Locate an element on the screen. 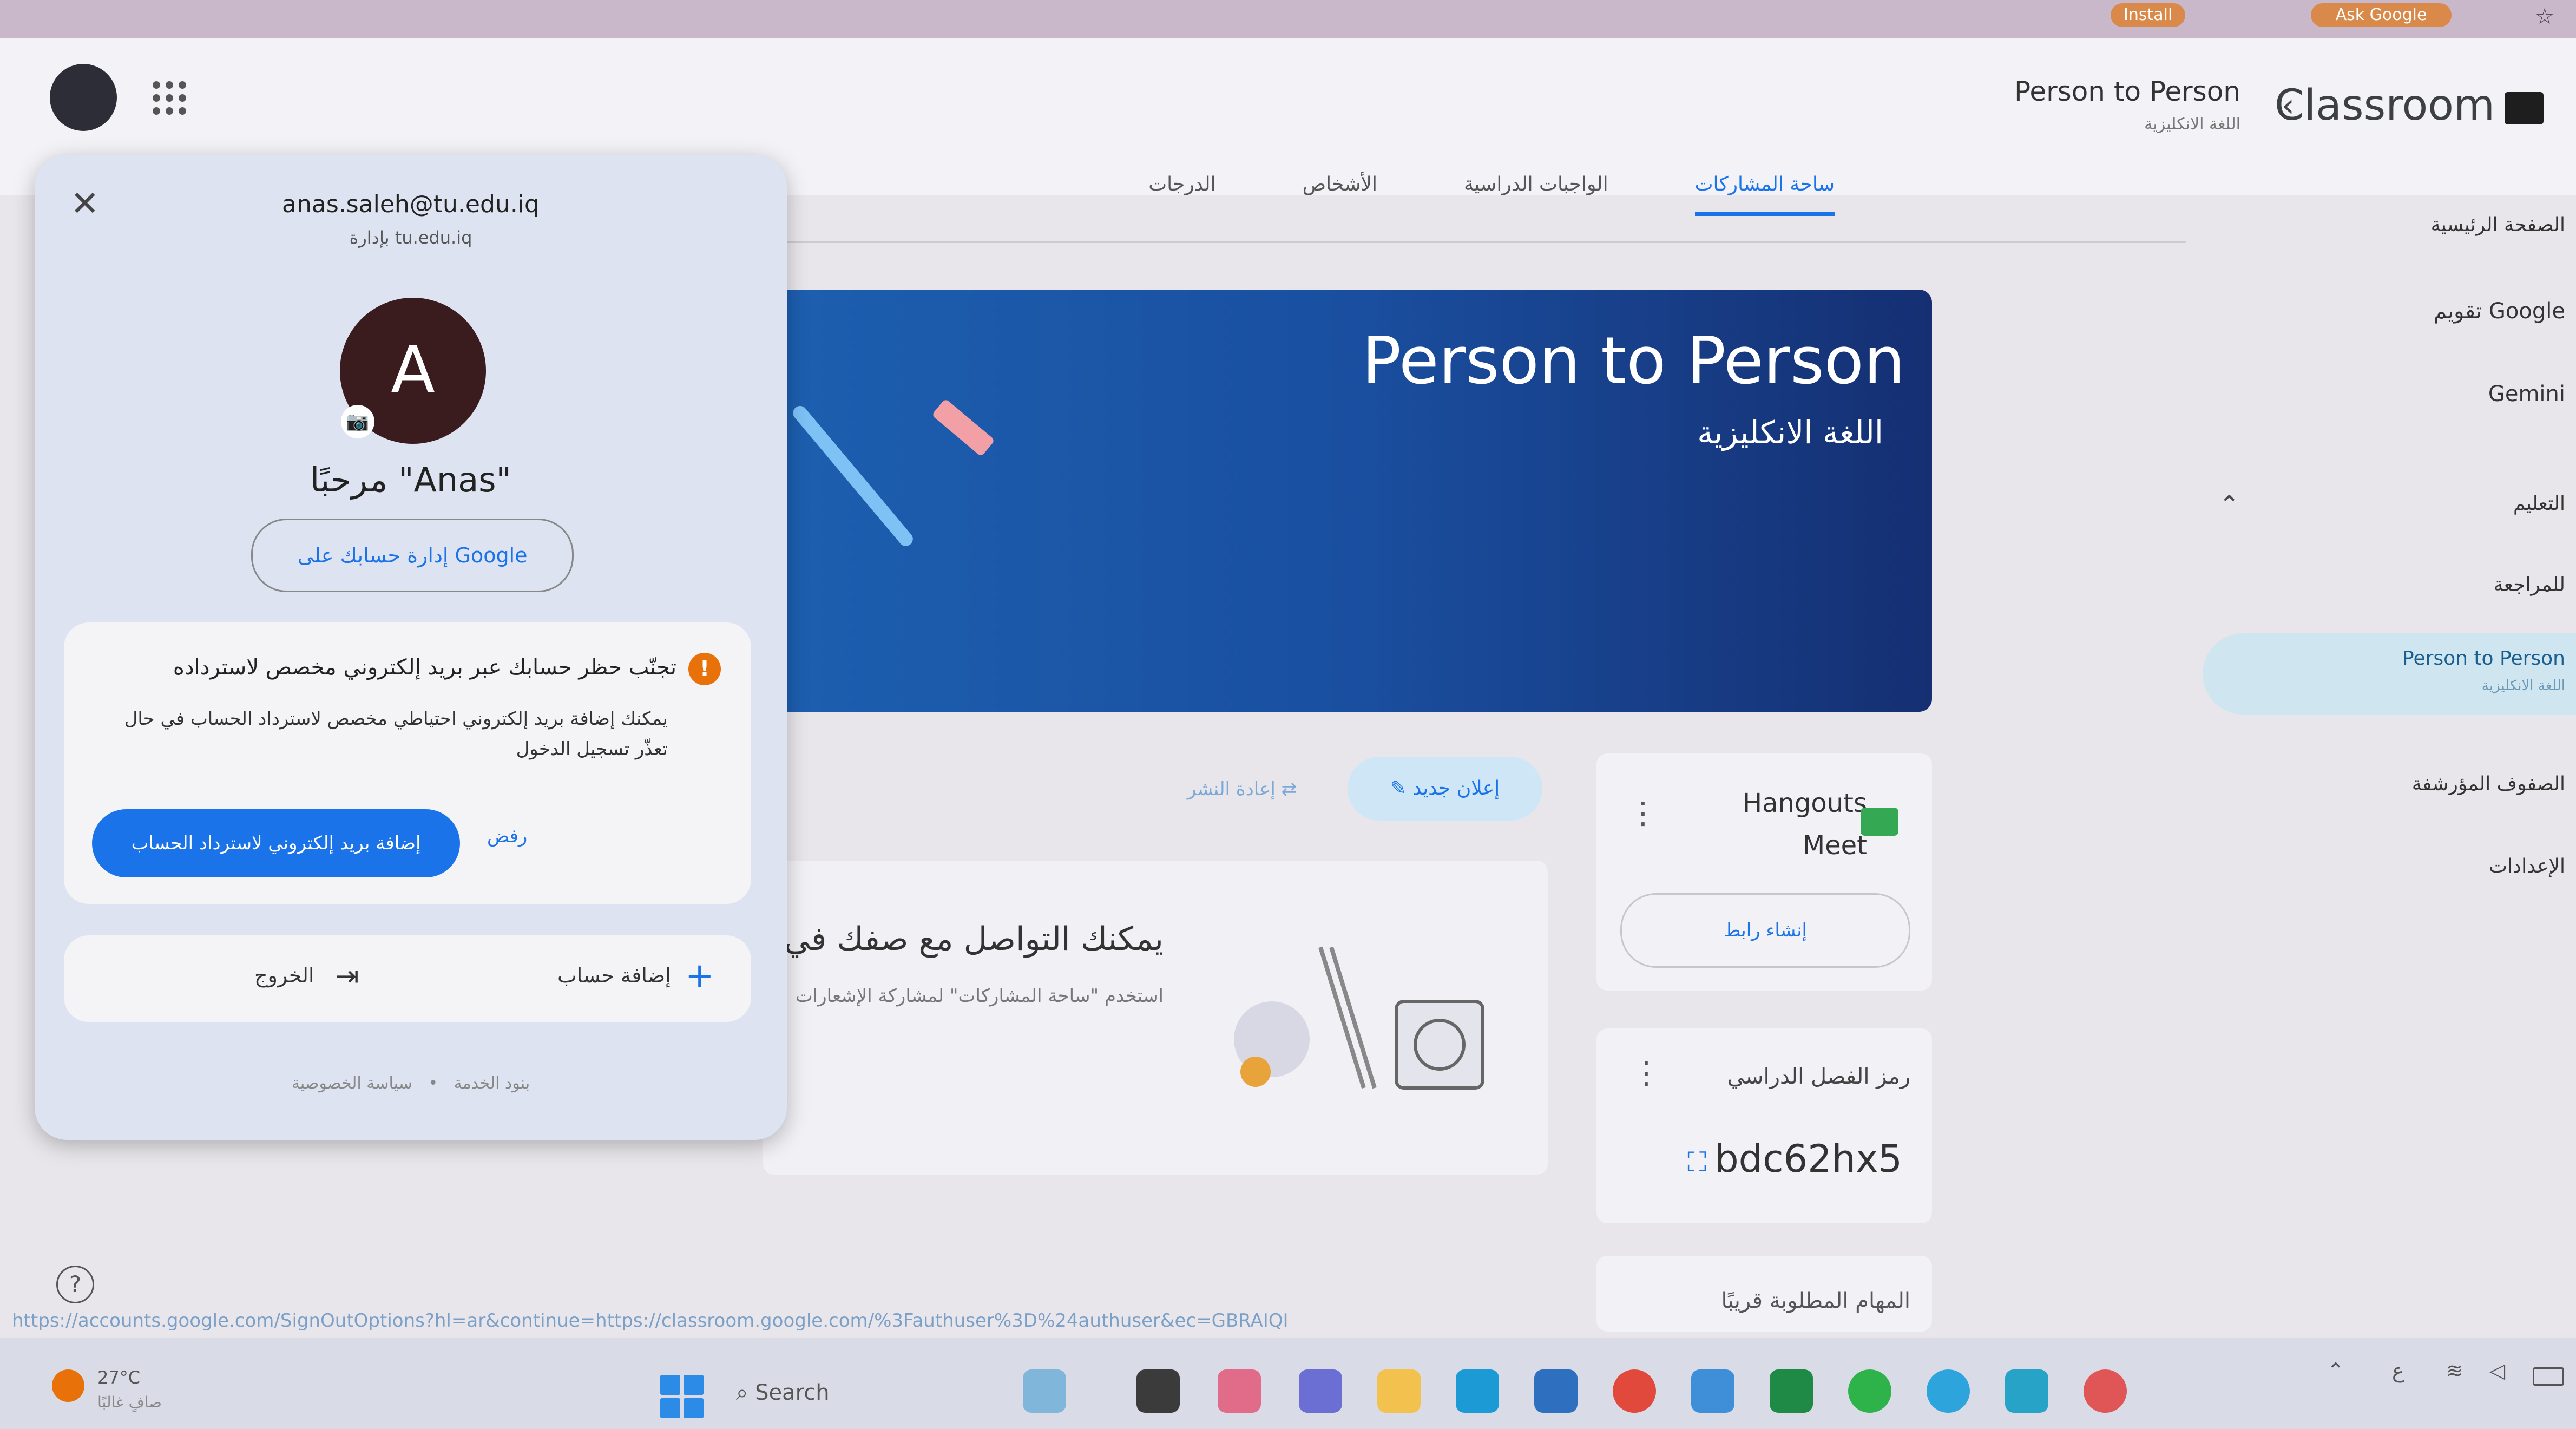 The image size is (2576, 1429). header-class-name: Person to Person is located at coordinates (2127, 91).